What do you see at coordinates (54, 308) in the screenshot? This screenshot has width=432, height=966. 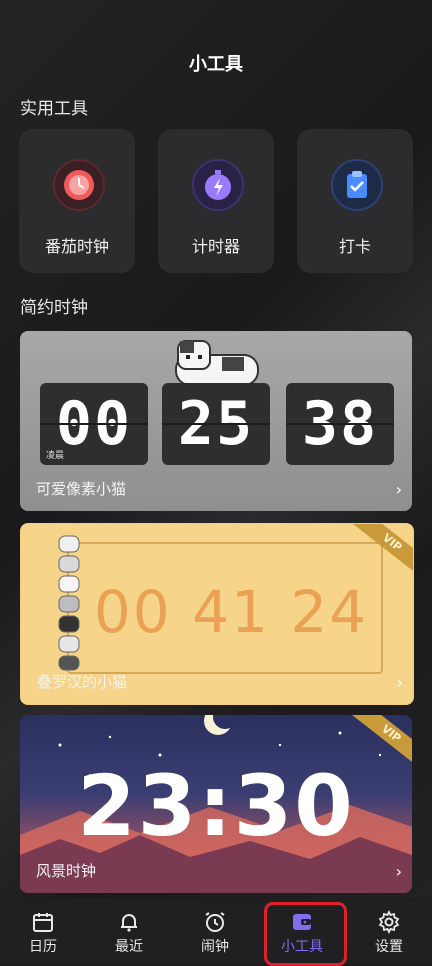 I see `section-title-clocks: 简约时钟` at bounding box center [54, 308].